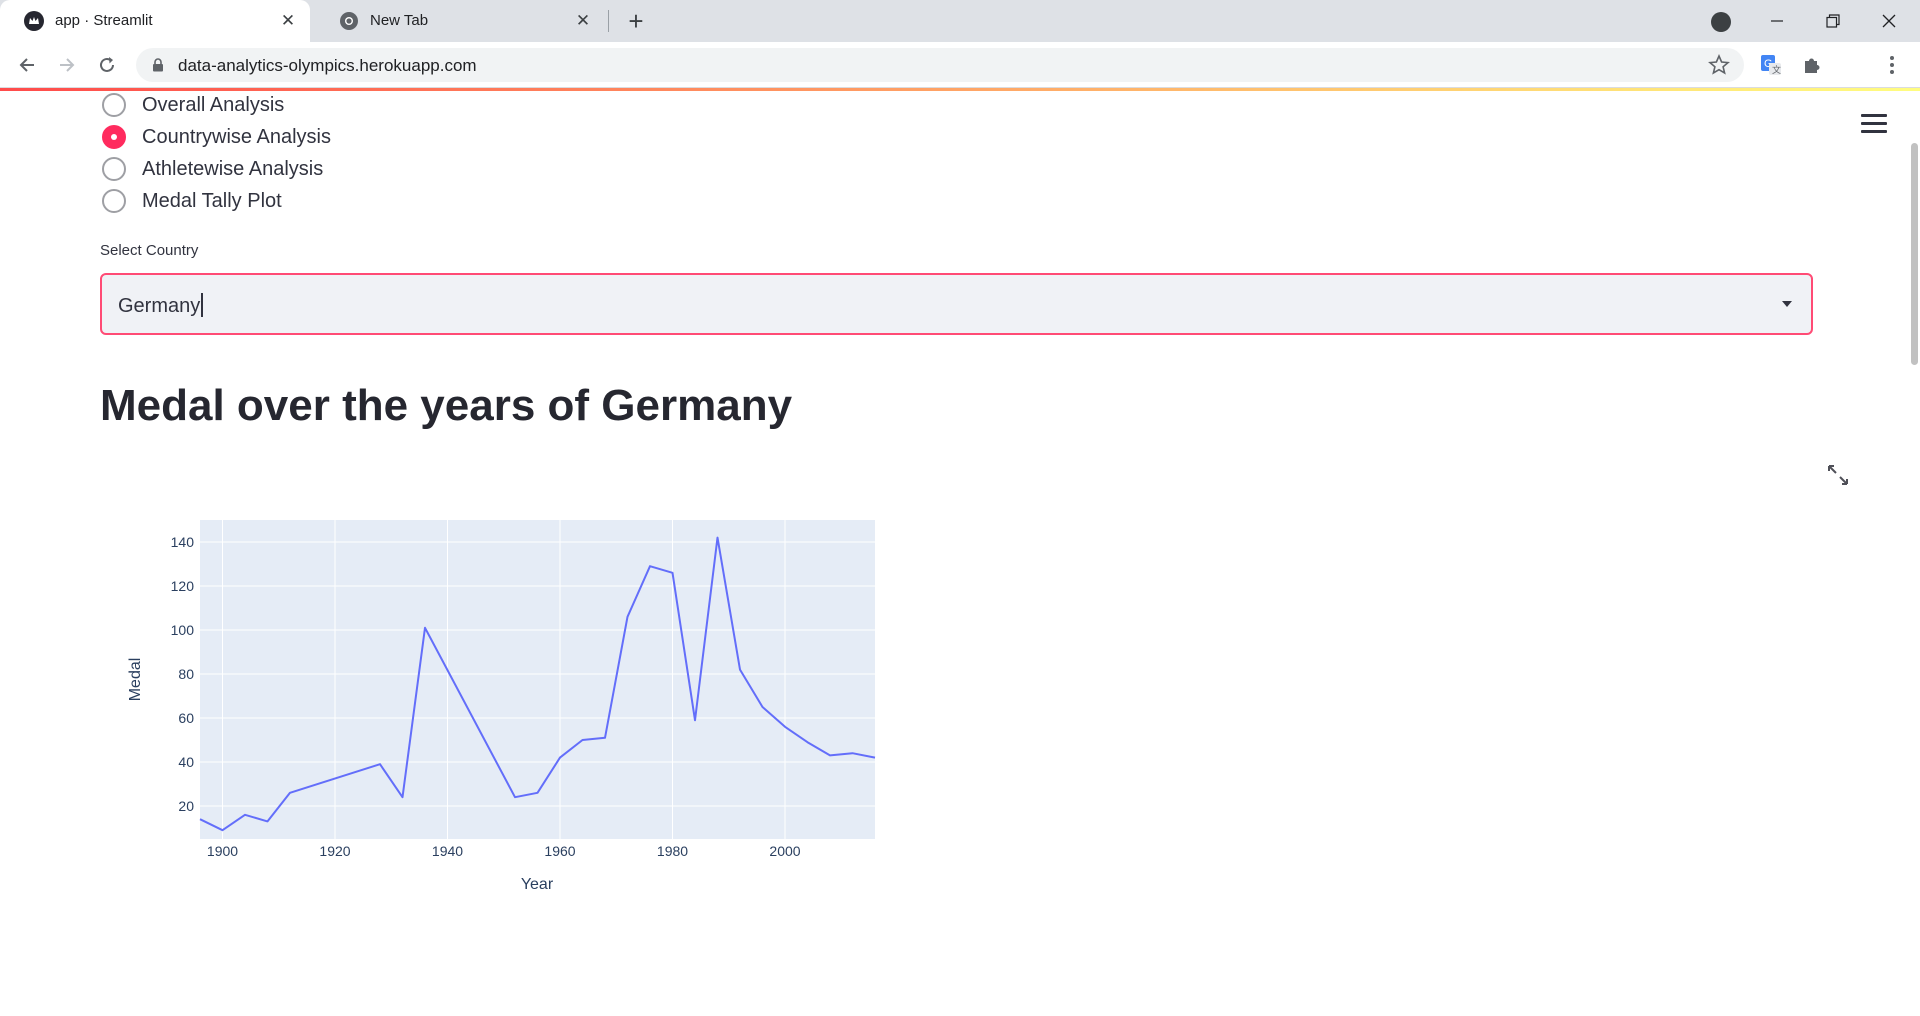 This screenshot has width=1920, height=1016. I want to click on page-scrollbar, so click(1914, 254).